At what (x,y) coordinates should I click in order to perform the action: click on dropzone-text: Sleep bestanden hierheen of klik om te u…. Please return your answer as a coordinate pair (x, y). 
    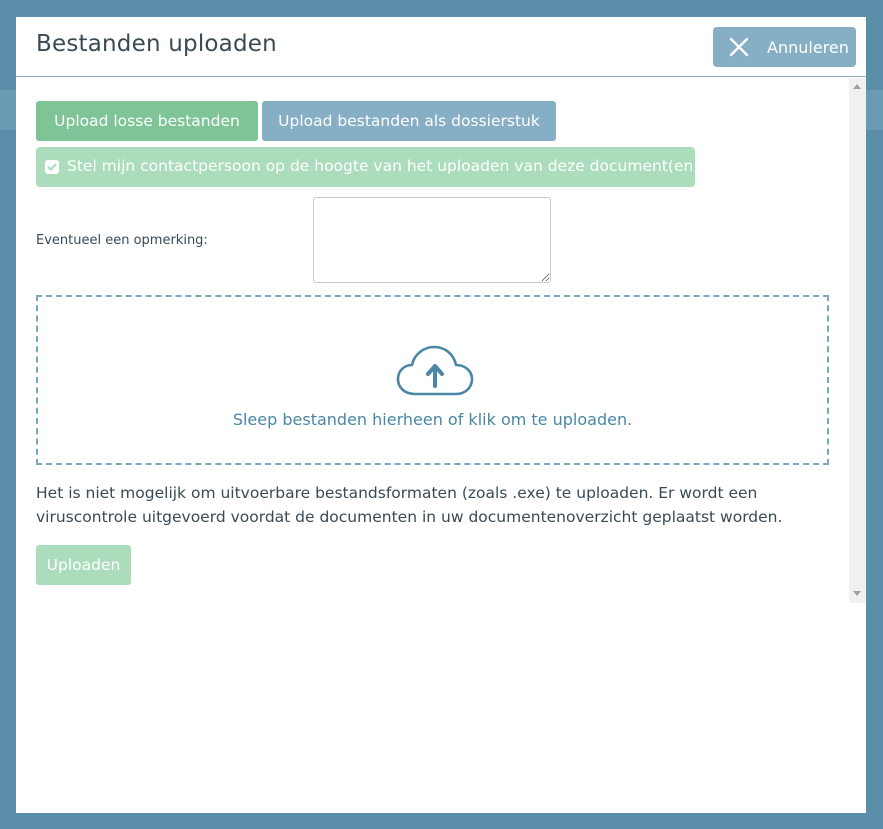
    Looking at the image, I should click on (432, 419).